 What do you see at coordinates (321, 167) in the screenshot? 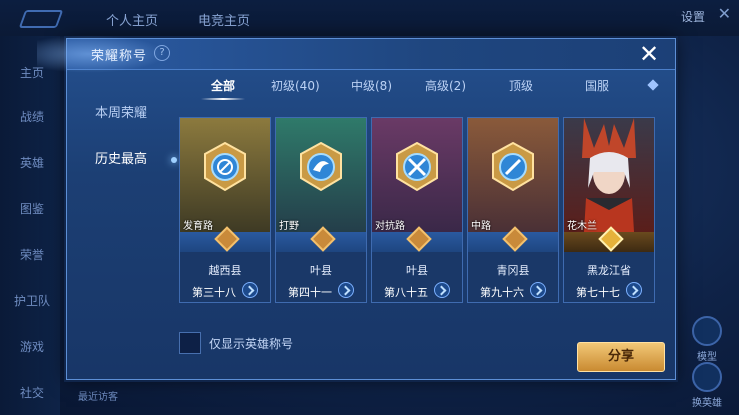
I see `dragon-emblem-icon` at bounding box center [321, 167].